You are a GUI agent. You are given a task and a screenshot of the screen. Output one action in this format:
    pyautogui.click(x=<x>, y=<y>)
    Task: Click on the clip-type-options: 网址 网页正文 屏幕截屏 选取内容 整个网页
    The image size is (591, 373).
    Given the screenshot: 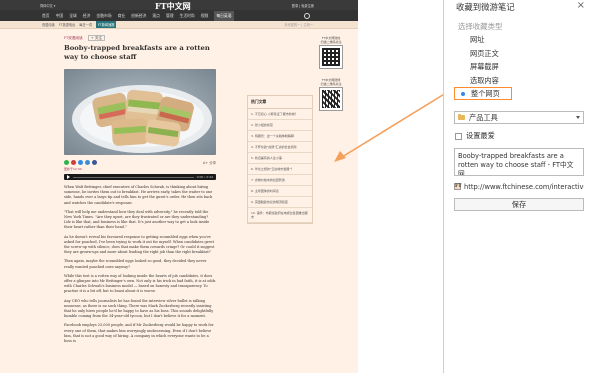 What is the action you would take?
    pyautogui.click(x=519, y=66)
    